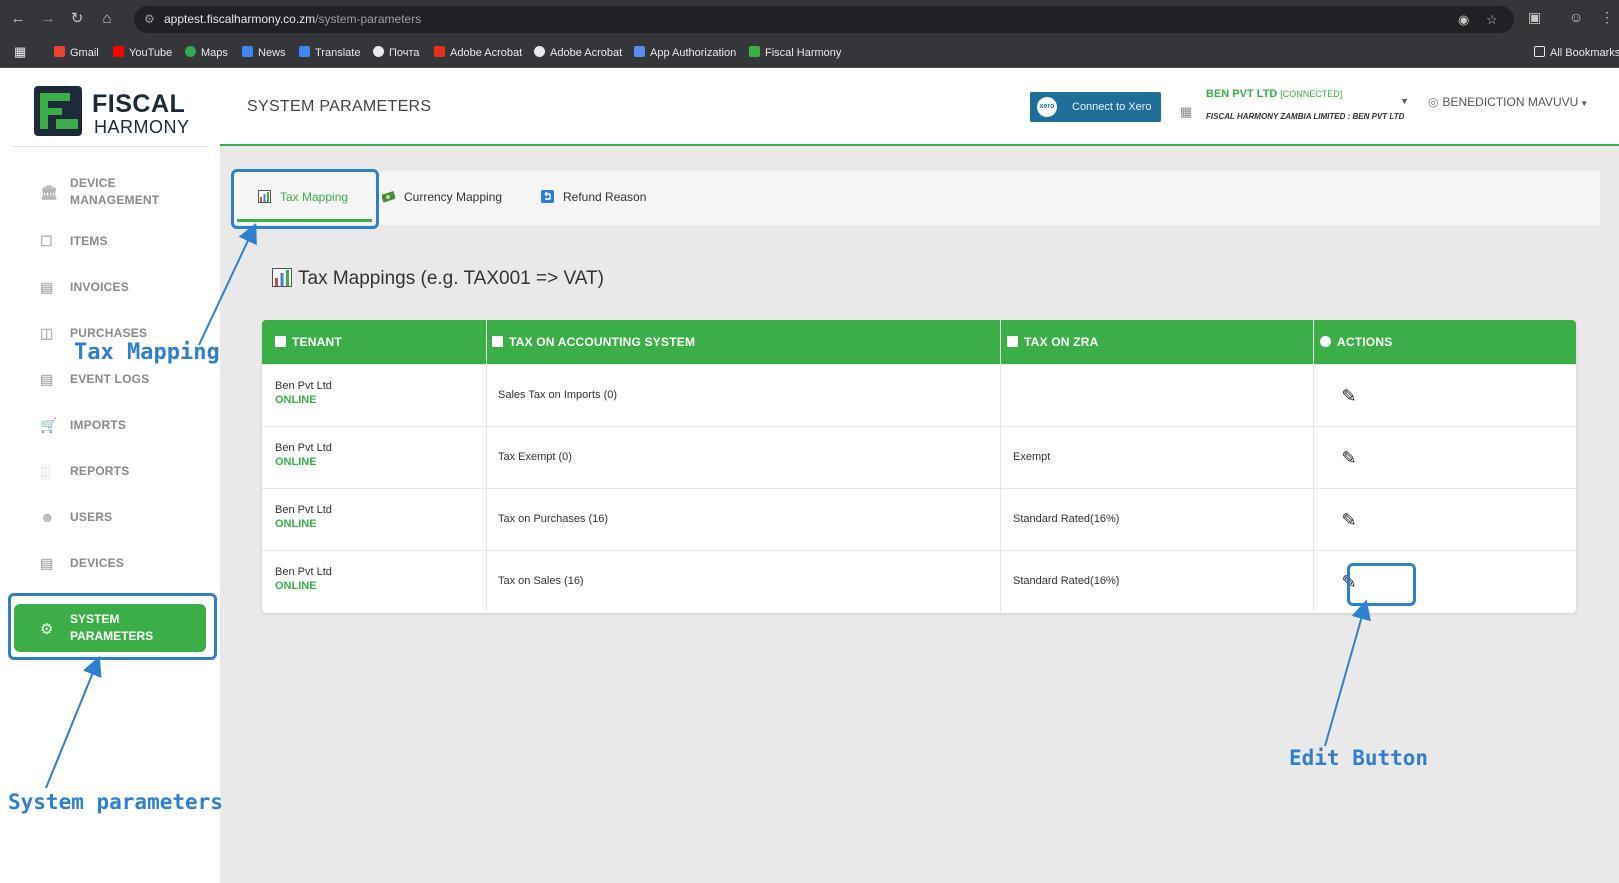  What do you see at coordinates (439, 51) in the screenshot?
I see `acrobat-icon` at bounding box center [439, 51].